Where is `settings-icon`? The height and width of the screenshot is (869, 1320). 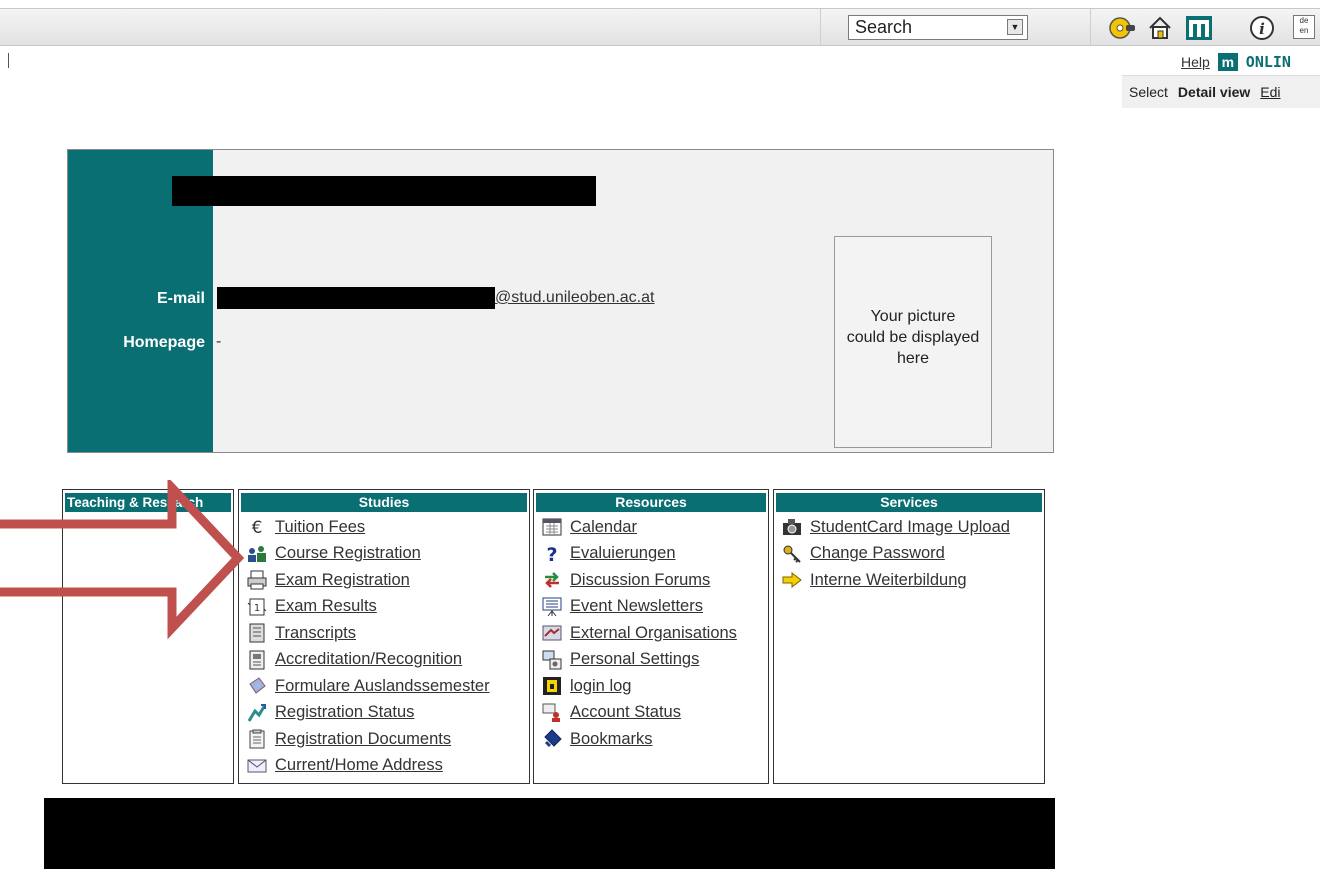 settings-icon is located at coordinates (552, 660).